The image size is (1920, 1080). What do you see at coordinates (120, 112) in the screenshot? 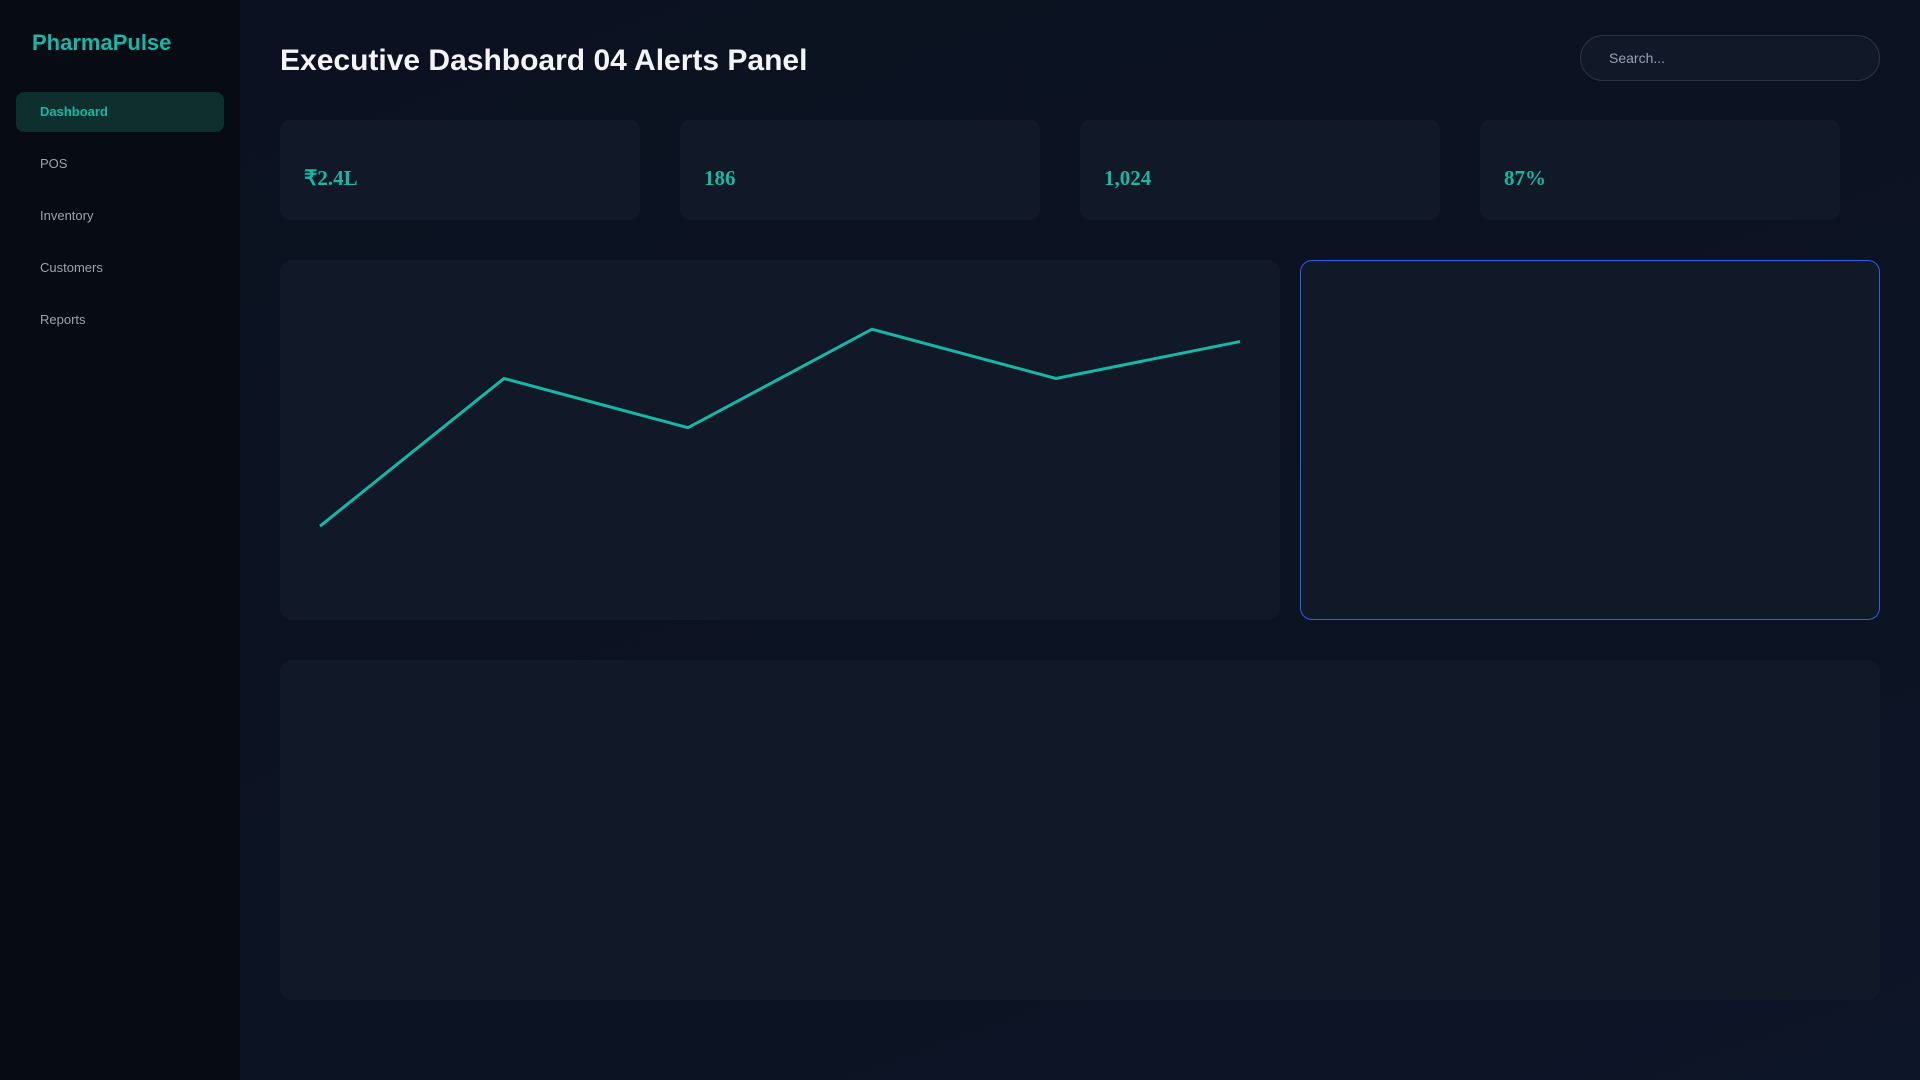
I see `sidebar-item-dashboard: Dashboard` at bounding box center [120, 112].